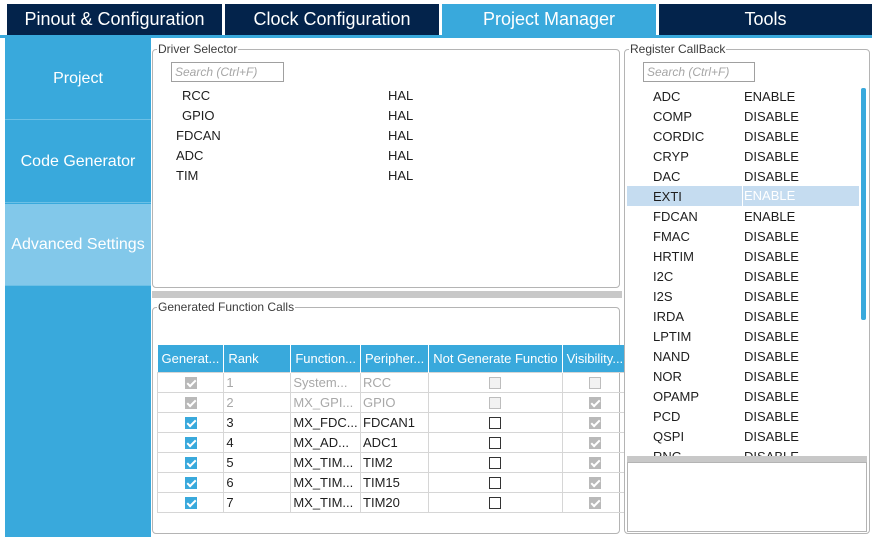 Image resolution: width=872 pixels, height=543 pixels. Describe the element at coordinates (392, 482) in the screenshot. I see `table-row: 6 MX_TIM... TIM15` at that location.